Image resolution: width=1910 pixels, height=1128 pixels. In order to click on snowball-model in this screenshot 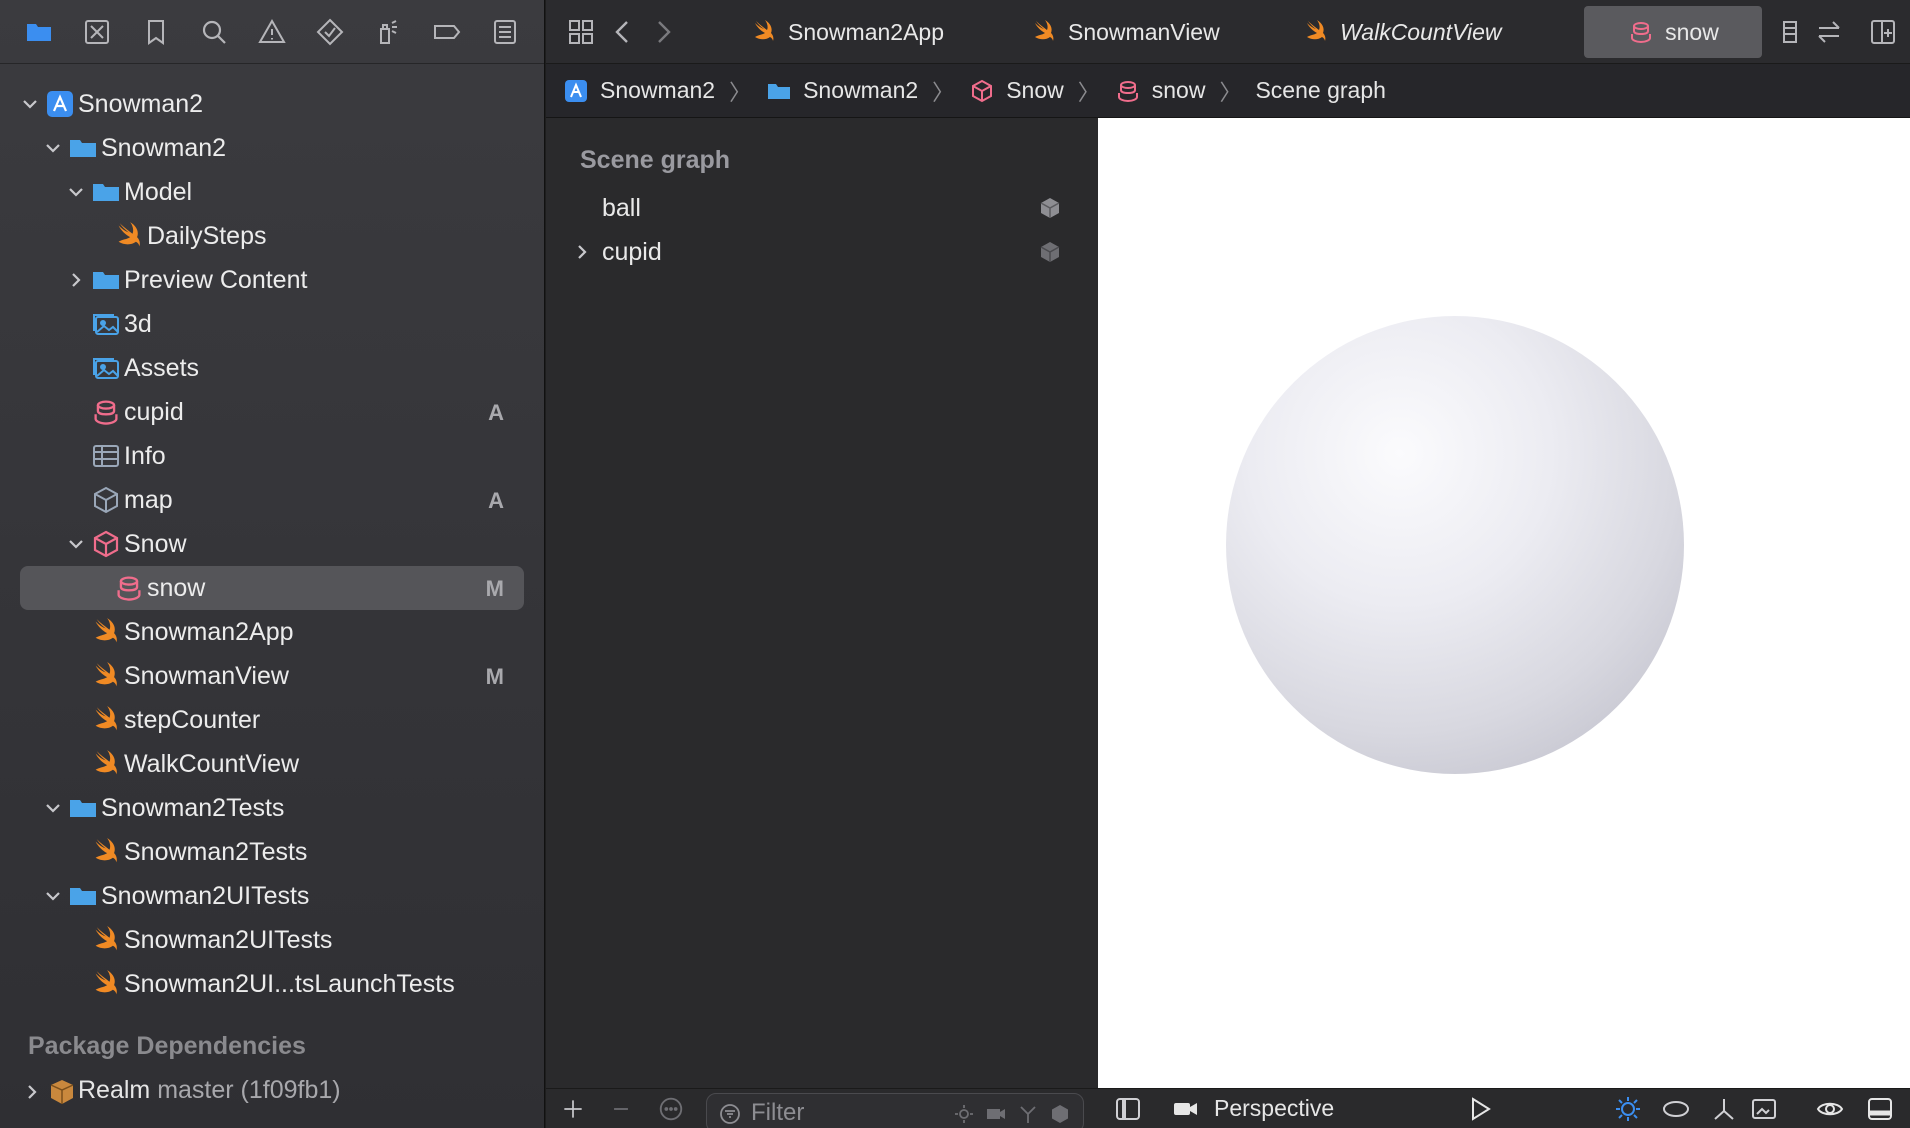, I will do `click(1455, 545)`.